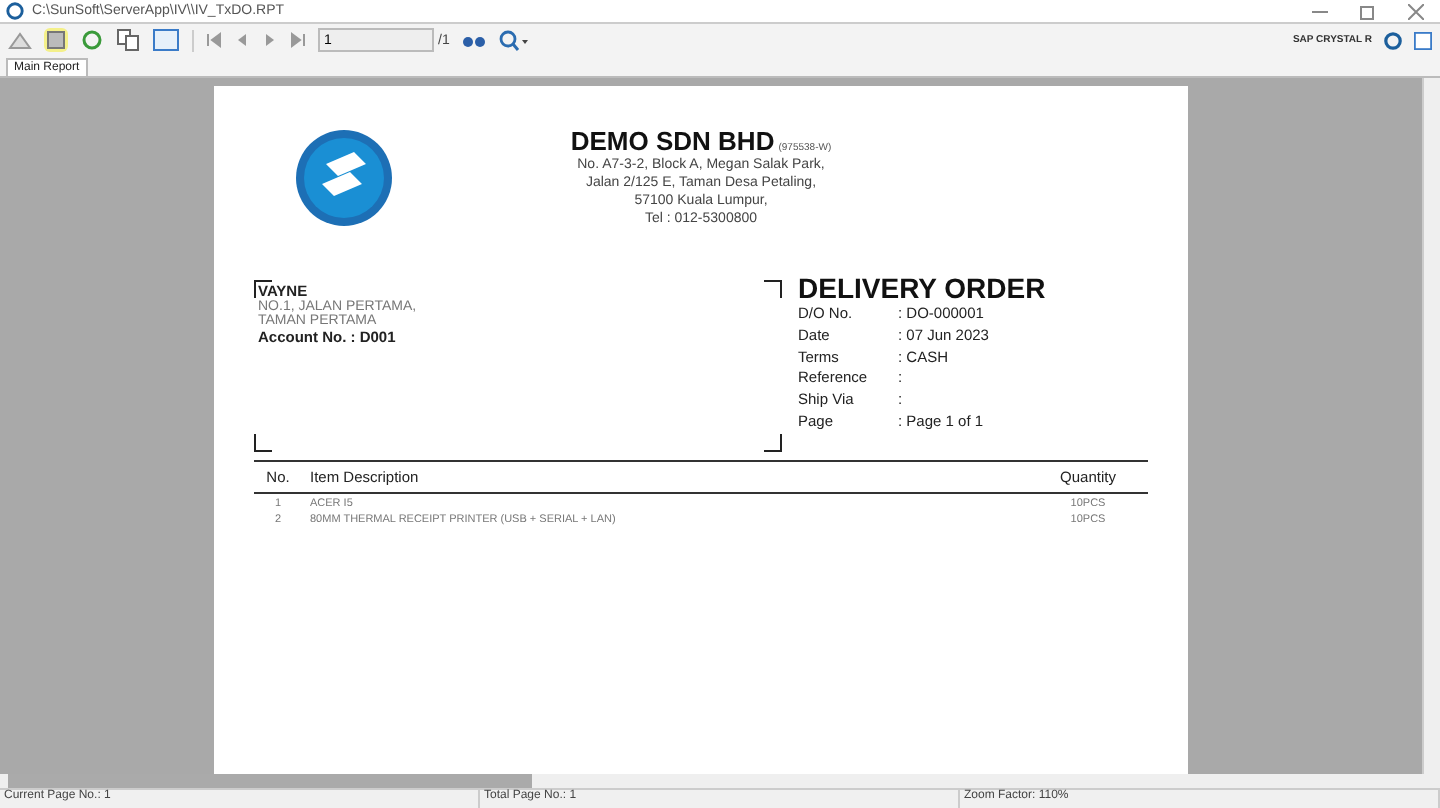 The image size is (1440, 808). What do you see at coordinates (344, 177) in the screenshot?
I see `company-logo-icon` at bounding box center [344, 177].